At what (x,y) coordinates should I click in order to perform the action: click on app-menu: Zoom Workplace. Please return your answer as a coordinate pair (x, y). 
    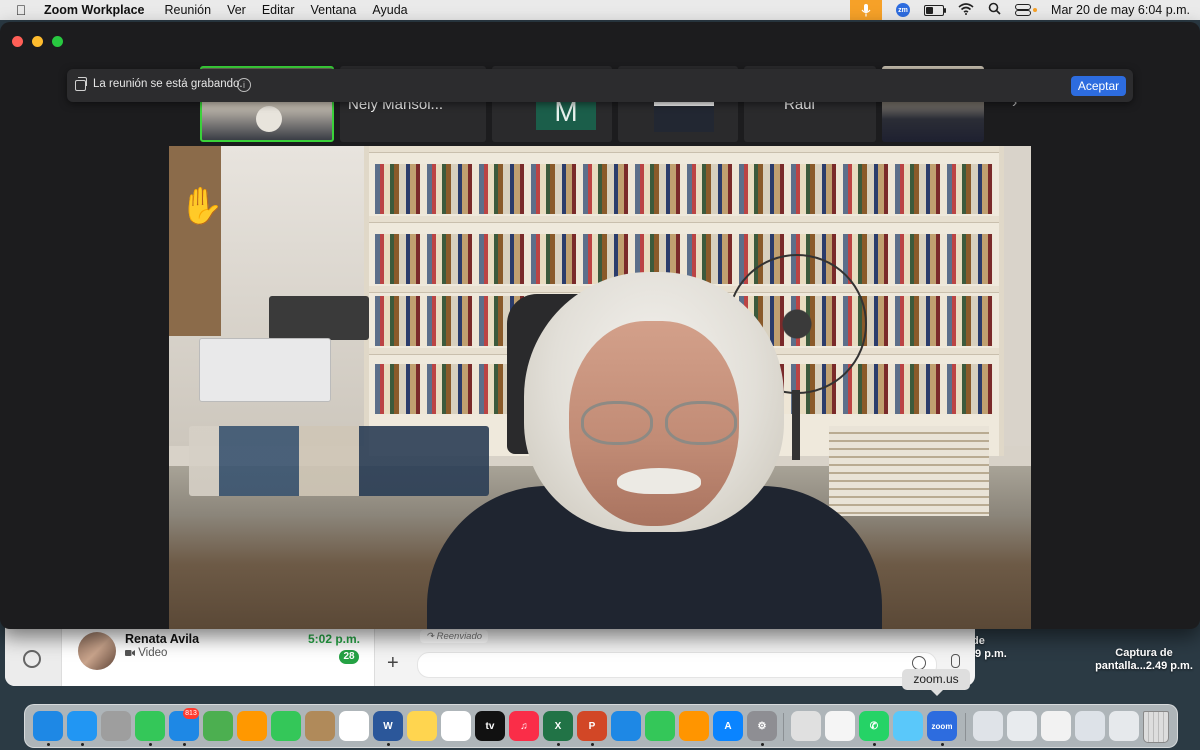
    Looking at the image, I should click on (94, 10).